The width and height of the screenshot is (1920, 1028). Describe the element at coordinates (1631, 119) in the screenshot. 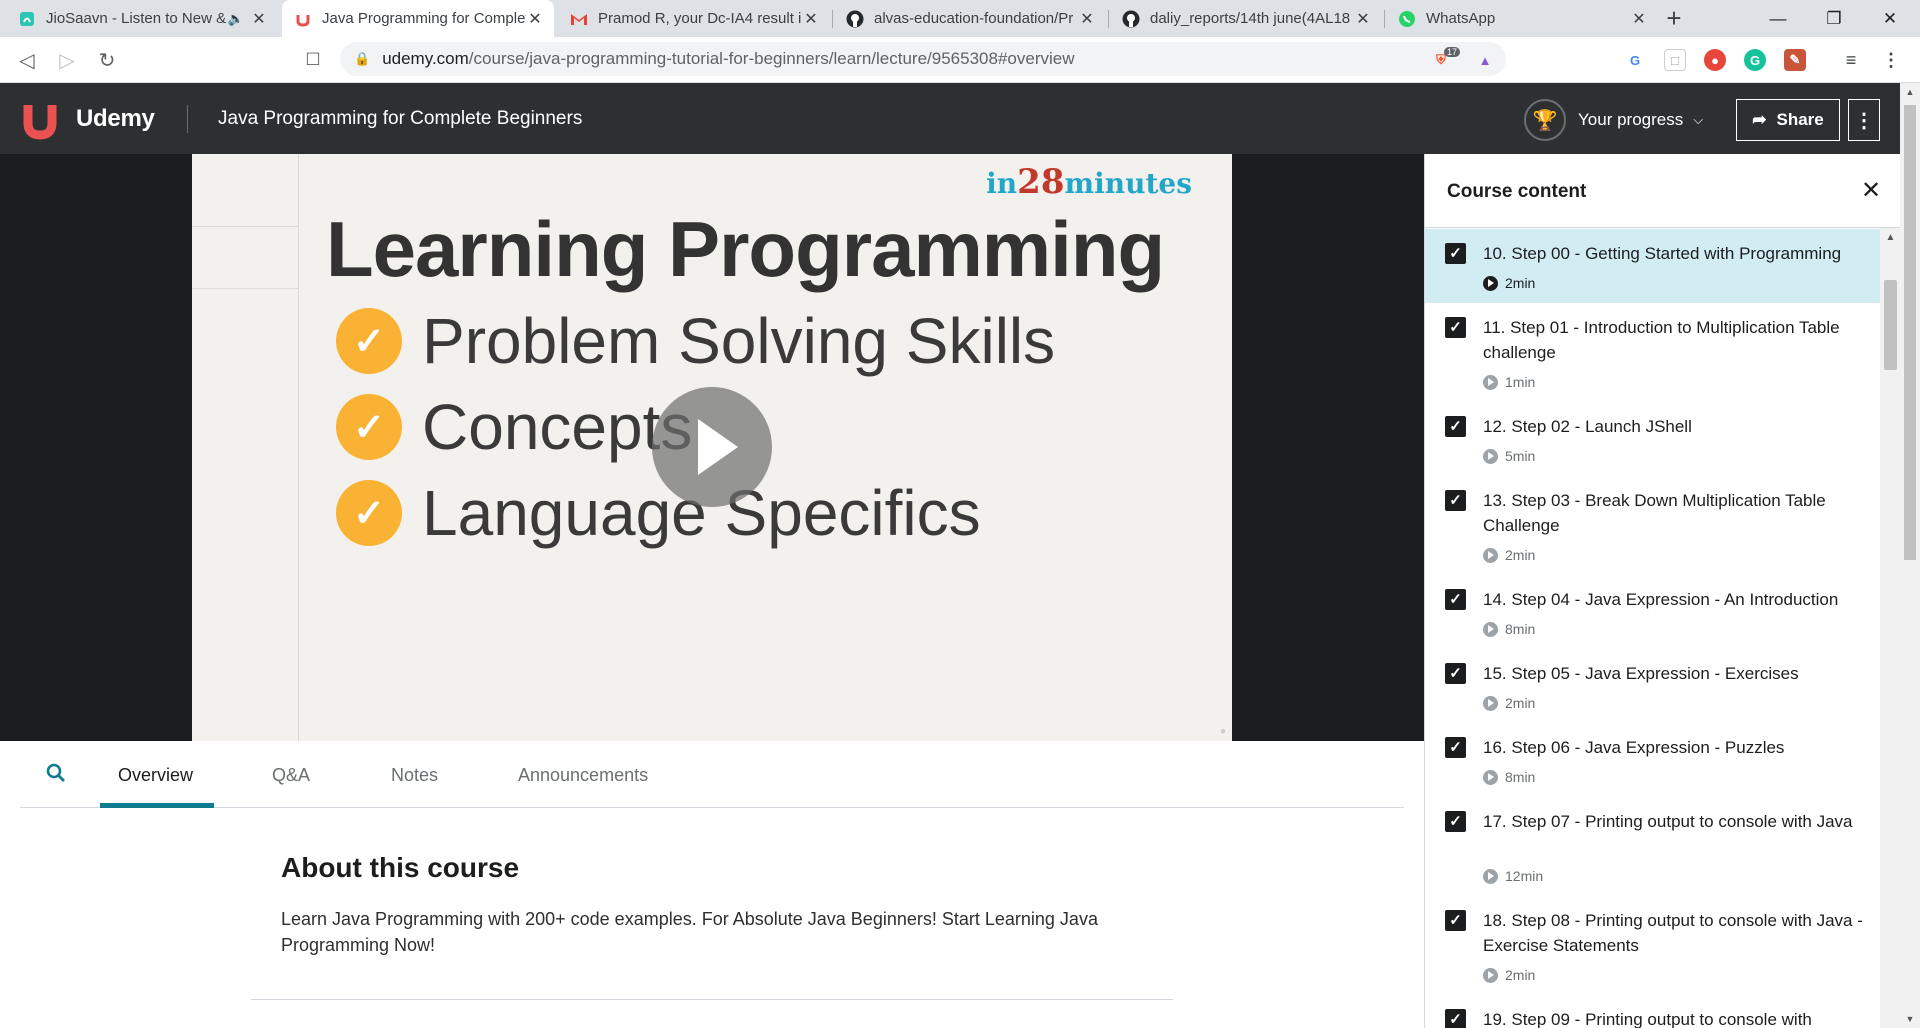

I see `progress-label: Your progress` at that location.